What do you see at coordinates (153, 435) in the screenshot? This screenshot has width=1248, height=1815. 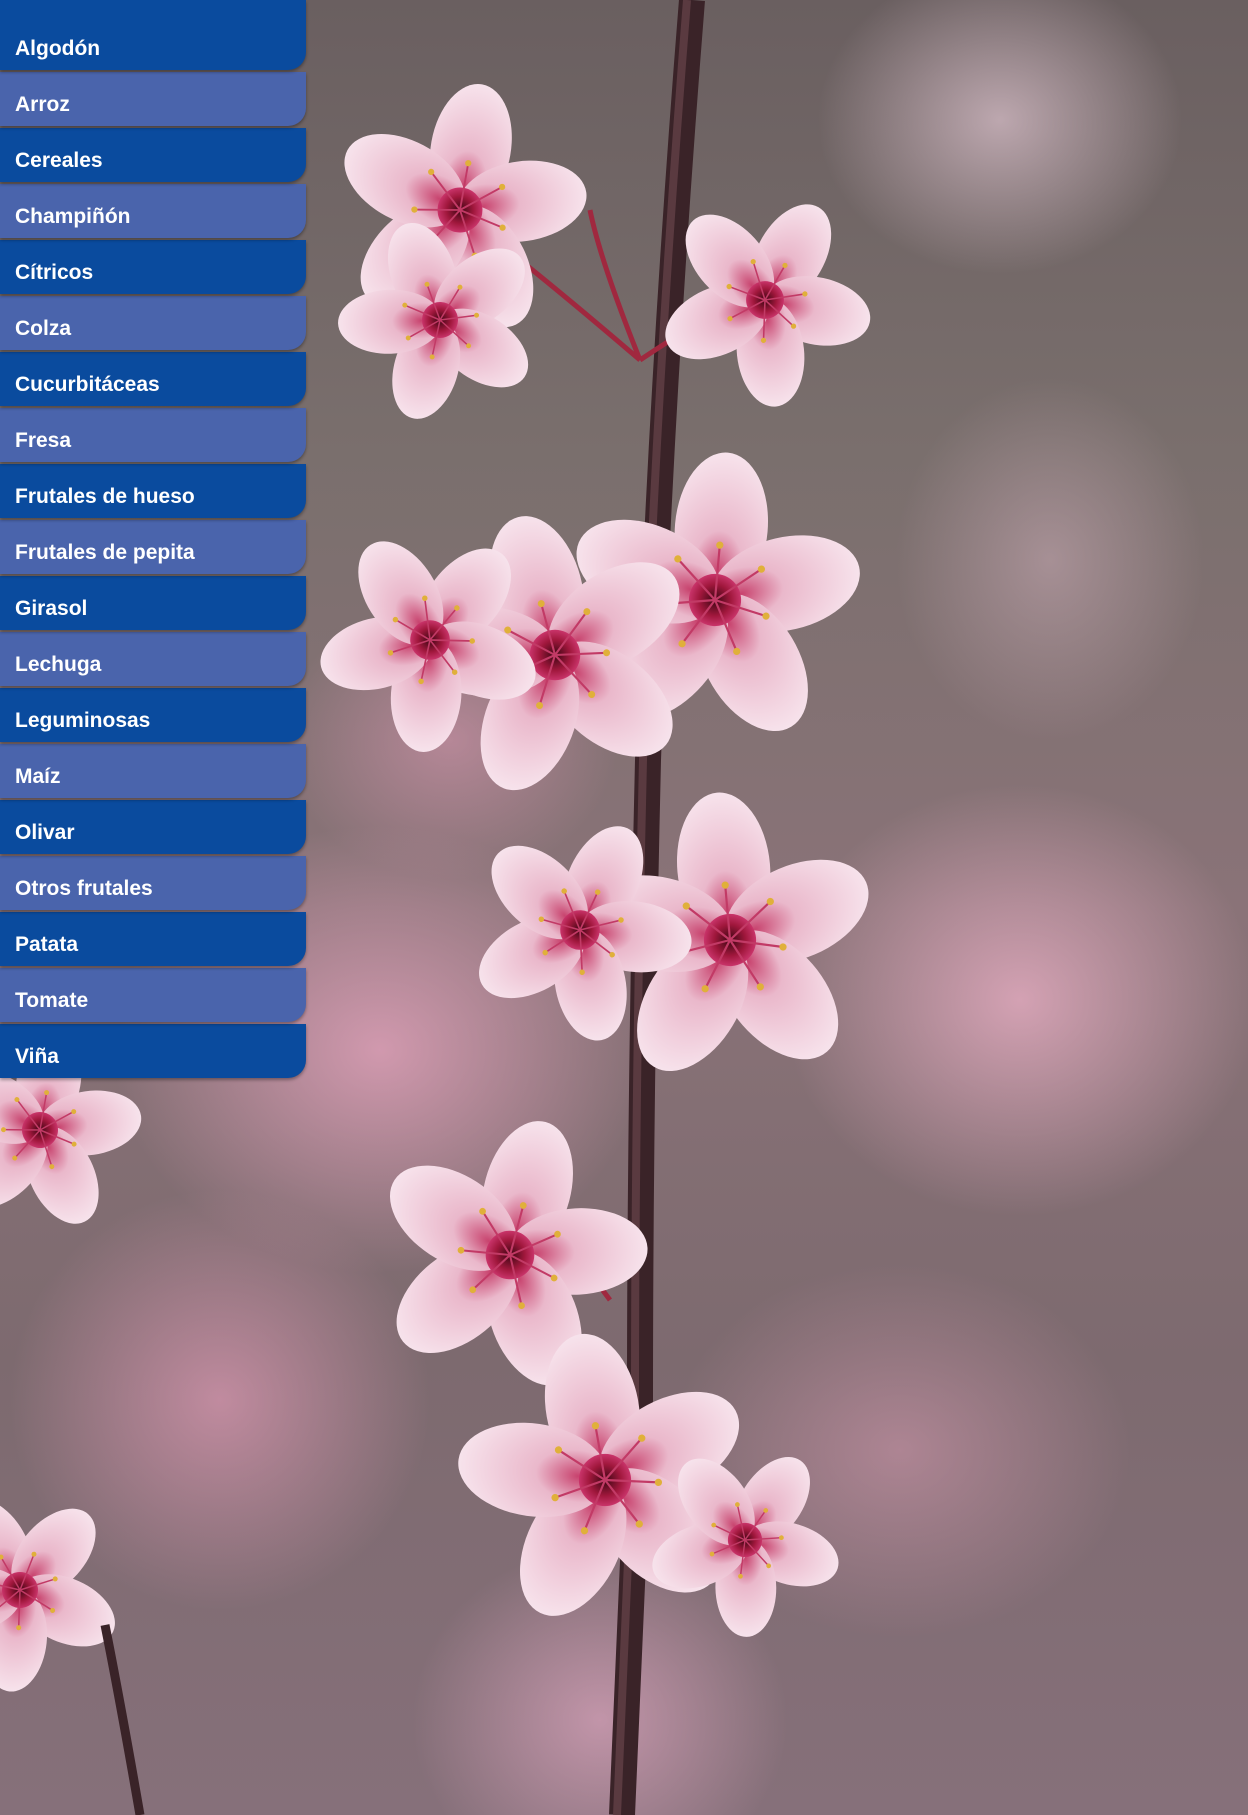 I see `menu-item: Fresa` at bounding box center [153, 435].